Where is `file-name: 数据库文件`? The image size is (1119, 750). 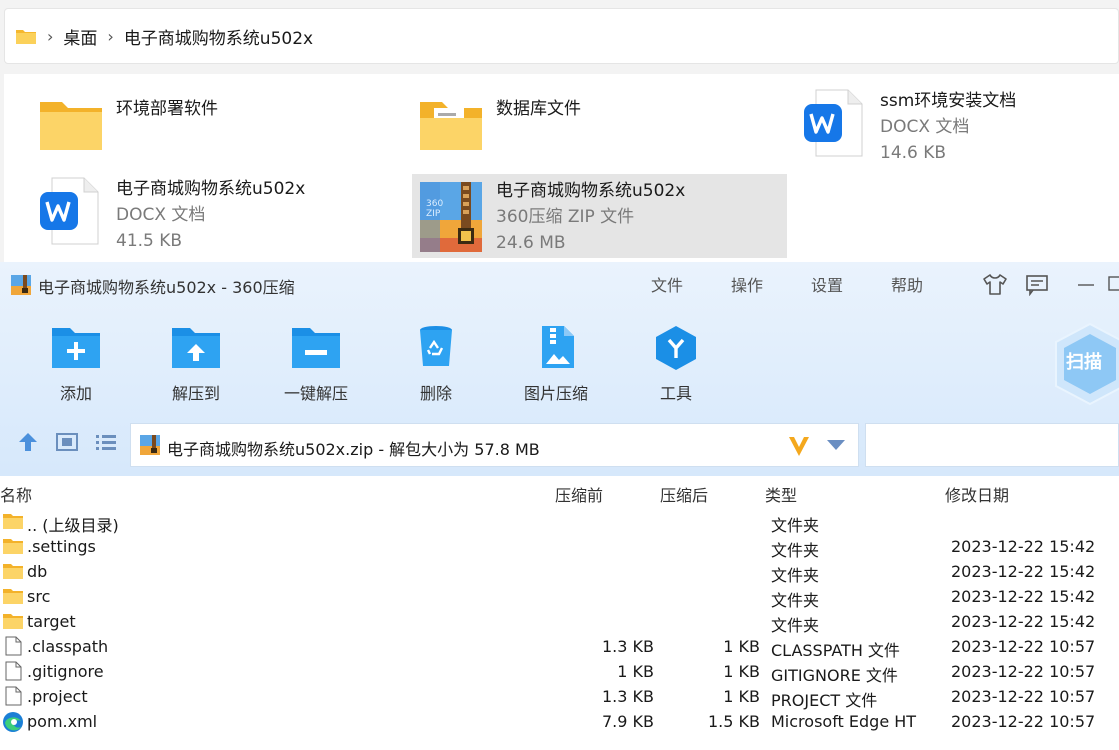 file-name: 数据库文件 is located at coordinates (538, 109).